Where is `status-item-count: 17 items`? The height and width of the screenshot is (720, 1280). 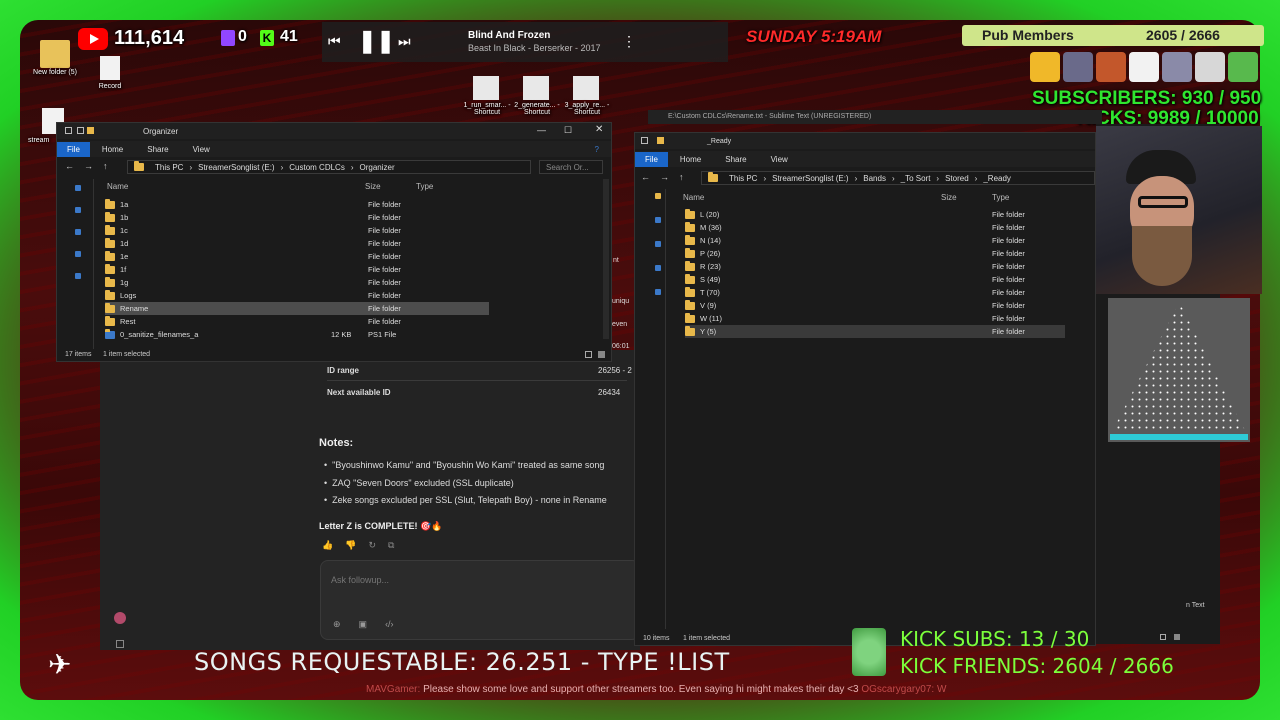
status-item-count: 17 items is located at coordinates (78, 354).